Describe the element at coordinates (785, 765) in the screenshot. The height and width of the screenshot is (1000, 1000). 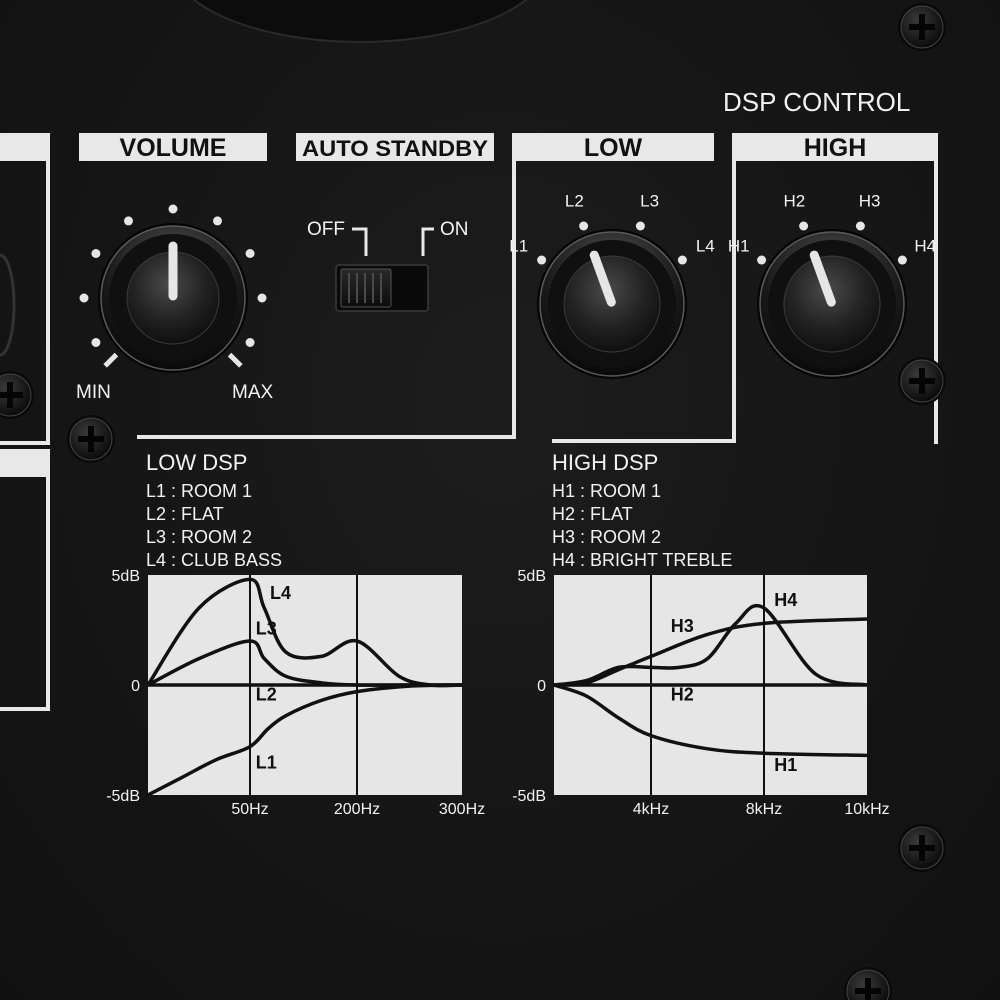
I see `high-series-label-h1: H1` at that location.